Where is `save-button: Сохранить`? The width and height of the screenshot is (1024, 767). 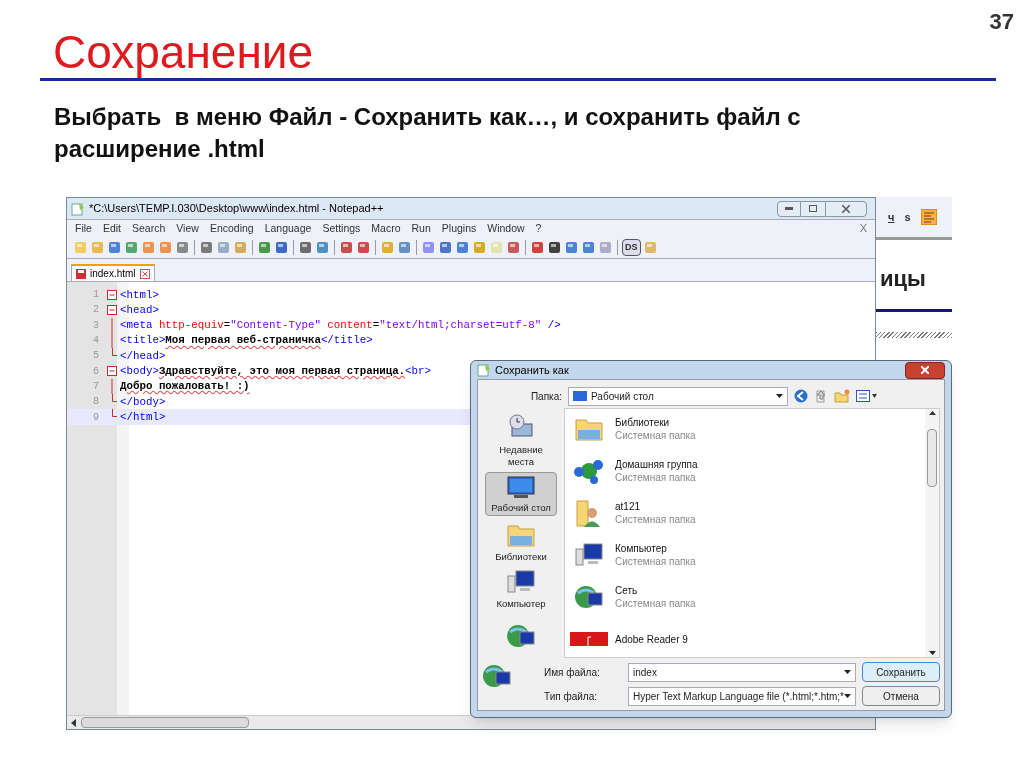 save-button: Сохранить is located at coordinates (901, 672).